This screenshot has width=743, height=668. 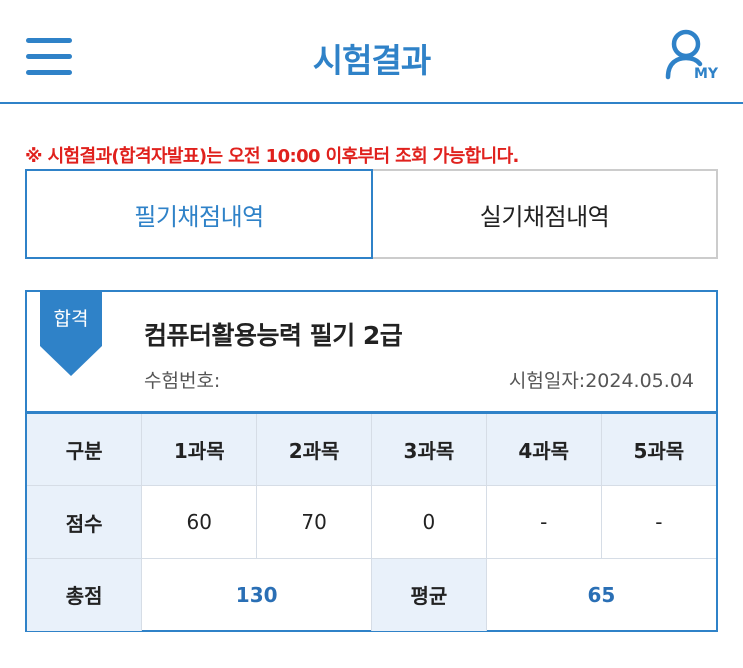 I want to click on average-label: 평균, so click(x=429, y=594).